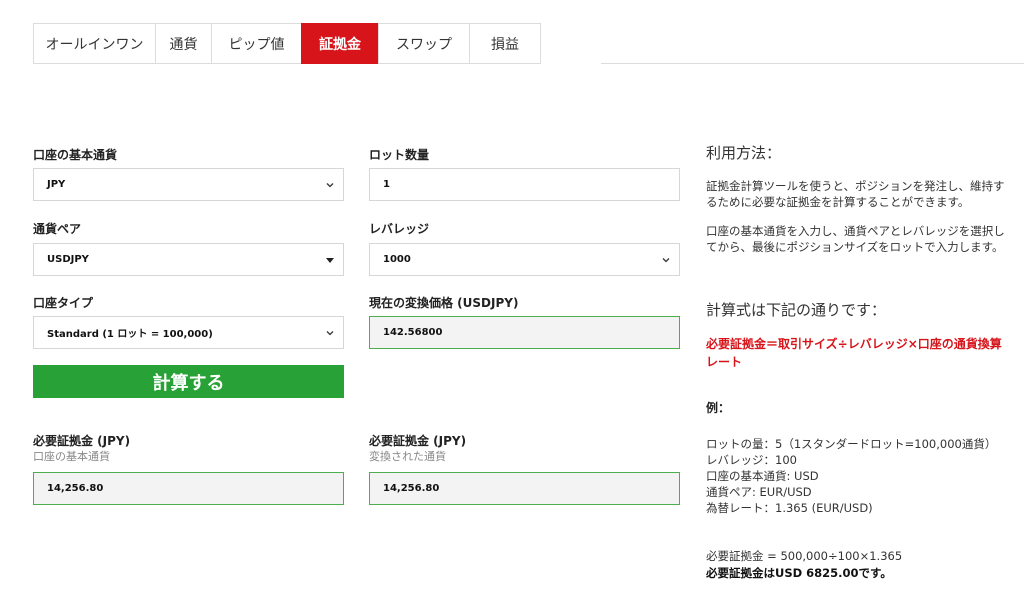 Image resolution: width=1024 pixels, height=589 pixels. I want to click on example-line: 為替レート：1.365 (EUR/USD), so click(789, 508).